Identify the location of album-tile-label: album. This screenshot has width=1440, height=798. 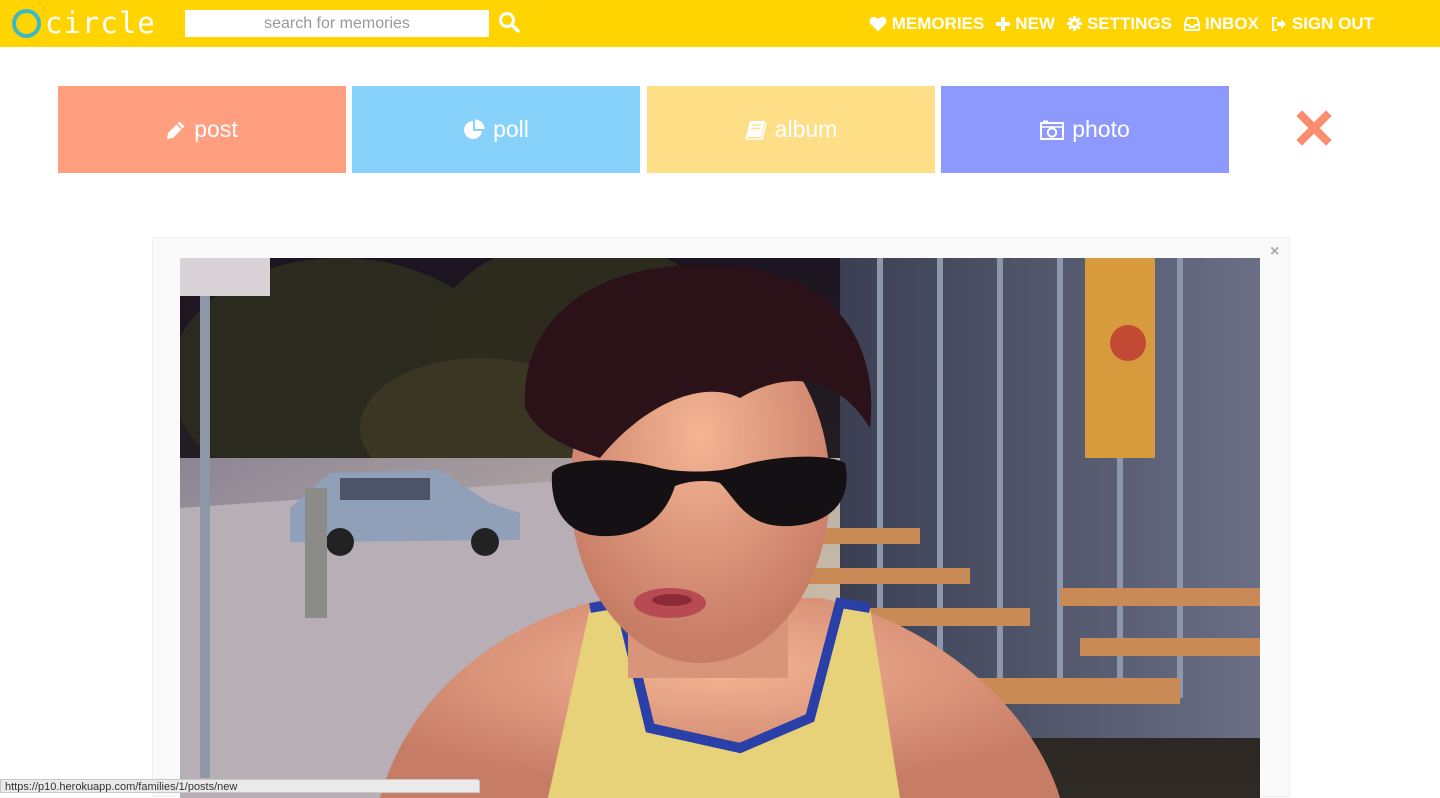
(806, 129).